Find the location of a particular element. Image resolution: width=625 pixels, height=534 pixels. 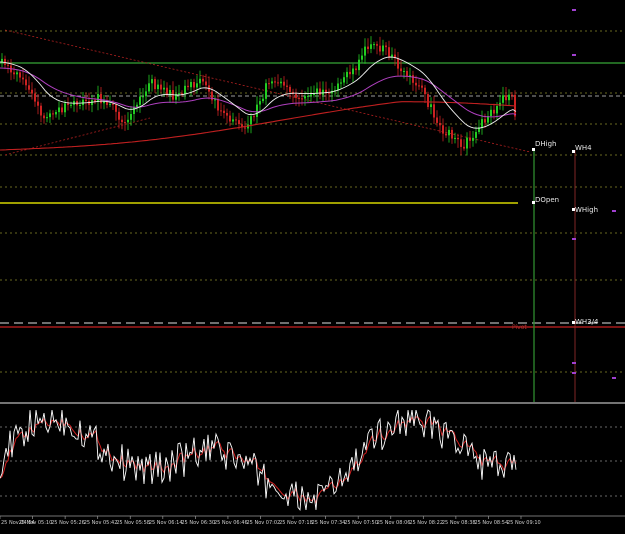

time-tick-label: 25 Nov 08:54 is located at coordinates (491, 523).